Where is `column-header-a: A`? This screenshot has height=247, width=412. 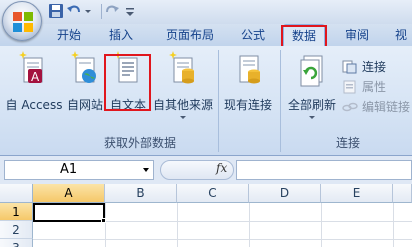
column-header-a: A is located at coordinates (69, 193).